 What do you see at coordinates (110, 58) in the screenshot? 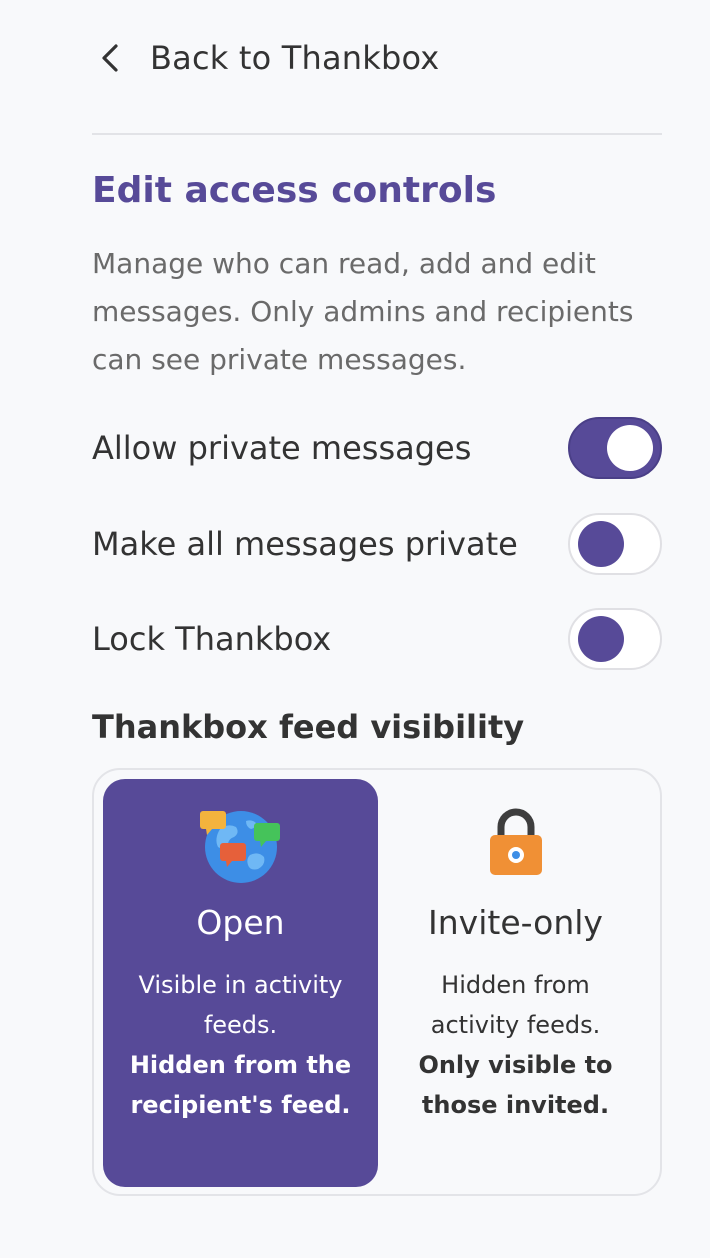
I see `chevron-left-icon` at bounding box center [110, 58].